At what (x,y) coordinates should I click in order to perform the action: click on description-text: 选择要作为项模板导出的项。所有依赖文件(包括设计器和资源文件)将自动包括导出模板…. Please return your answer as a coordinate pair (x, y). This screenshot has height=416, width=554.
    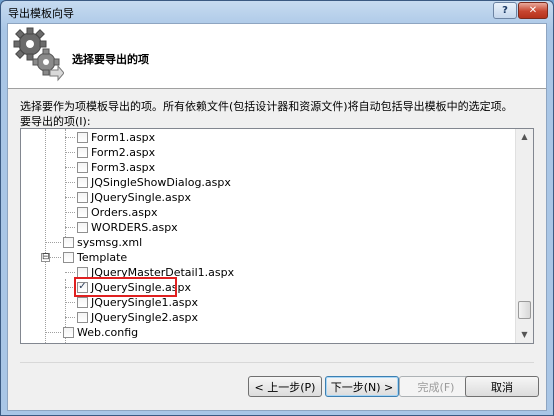
    Looking at the image, I should click on (266, 106).